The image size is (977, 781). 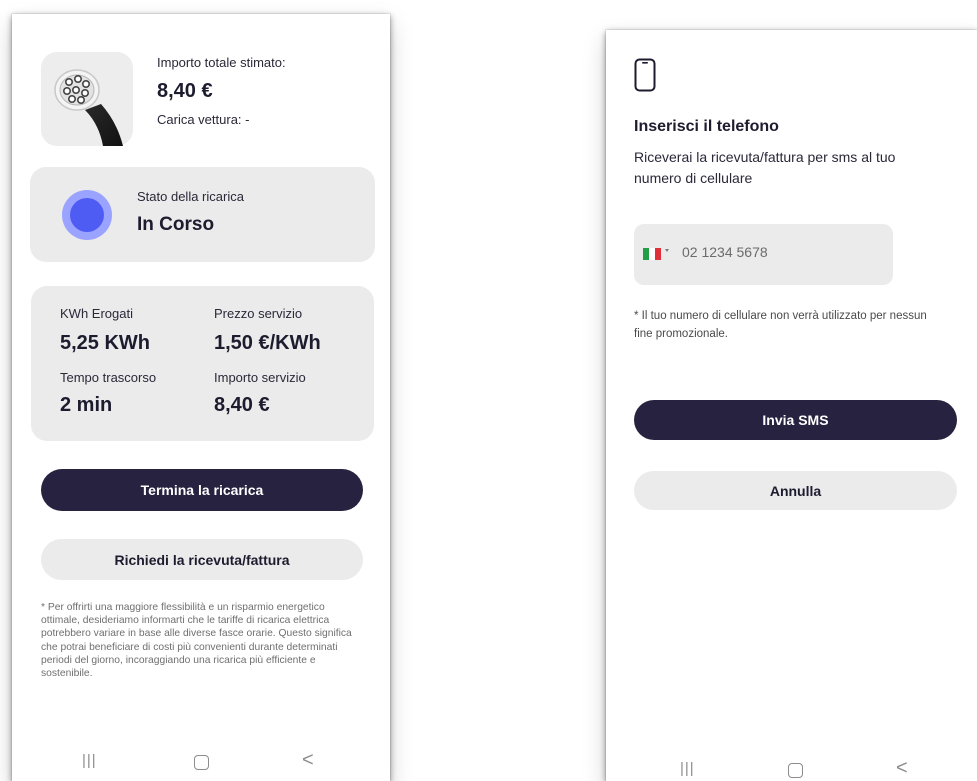 I want to click on status-value: In Corso, so click(x=176, y=224).